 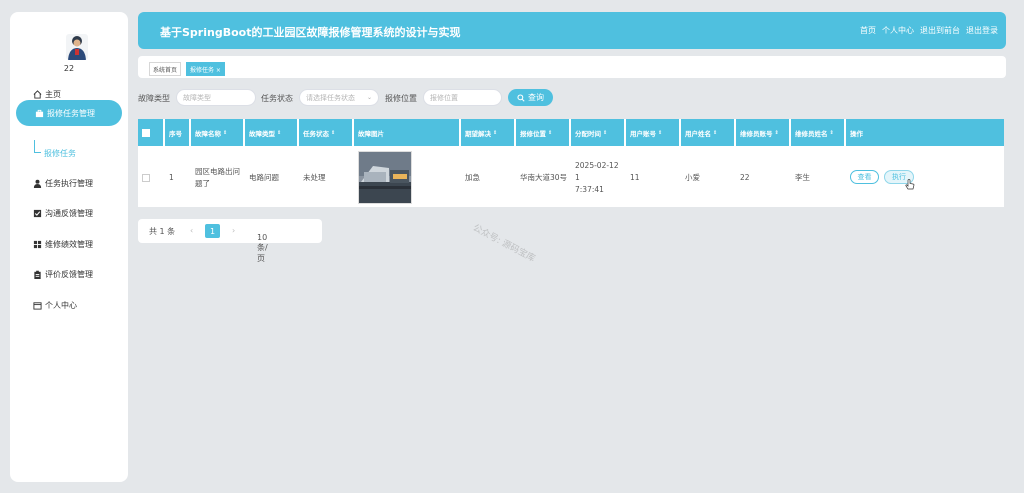 I want to click on calendar-icon, so click(x=37, y=305).